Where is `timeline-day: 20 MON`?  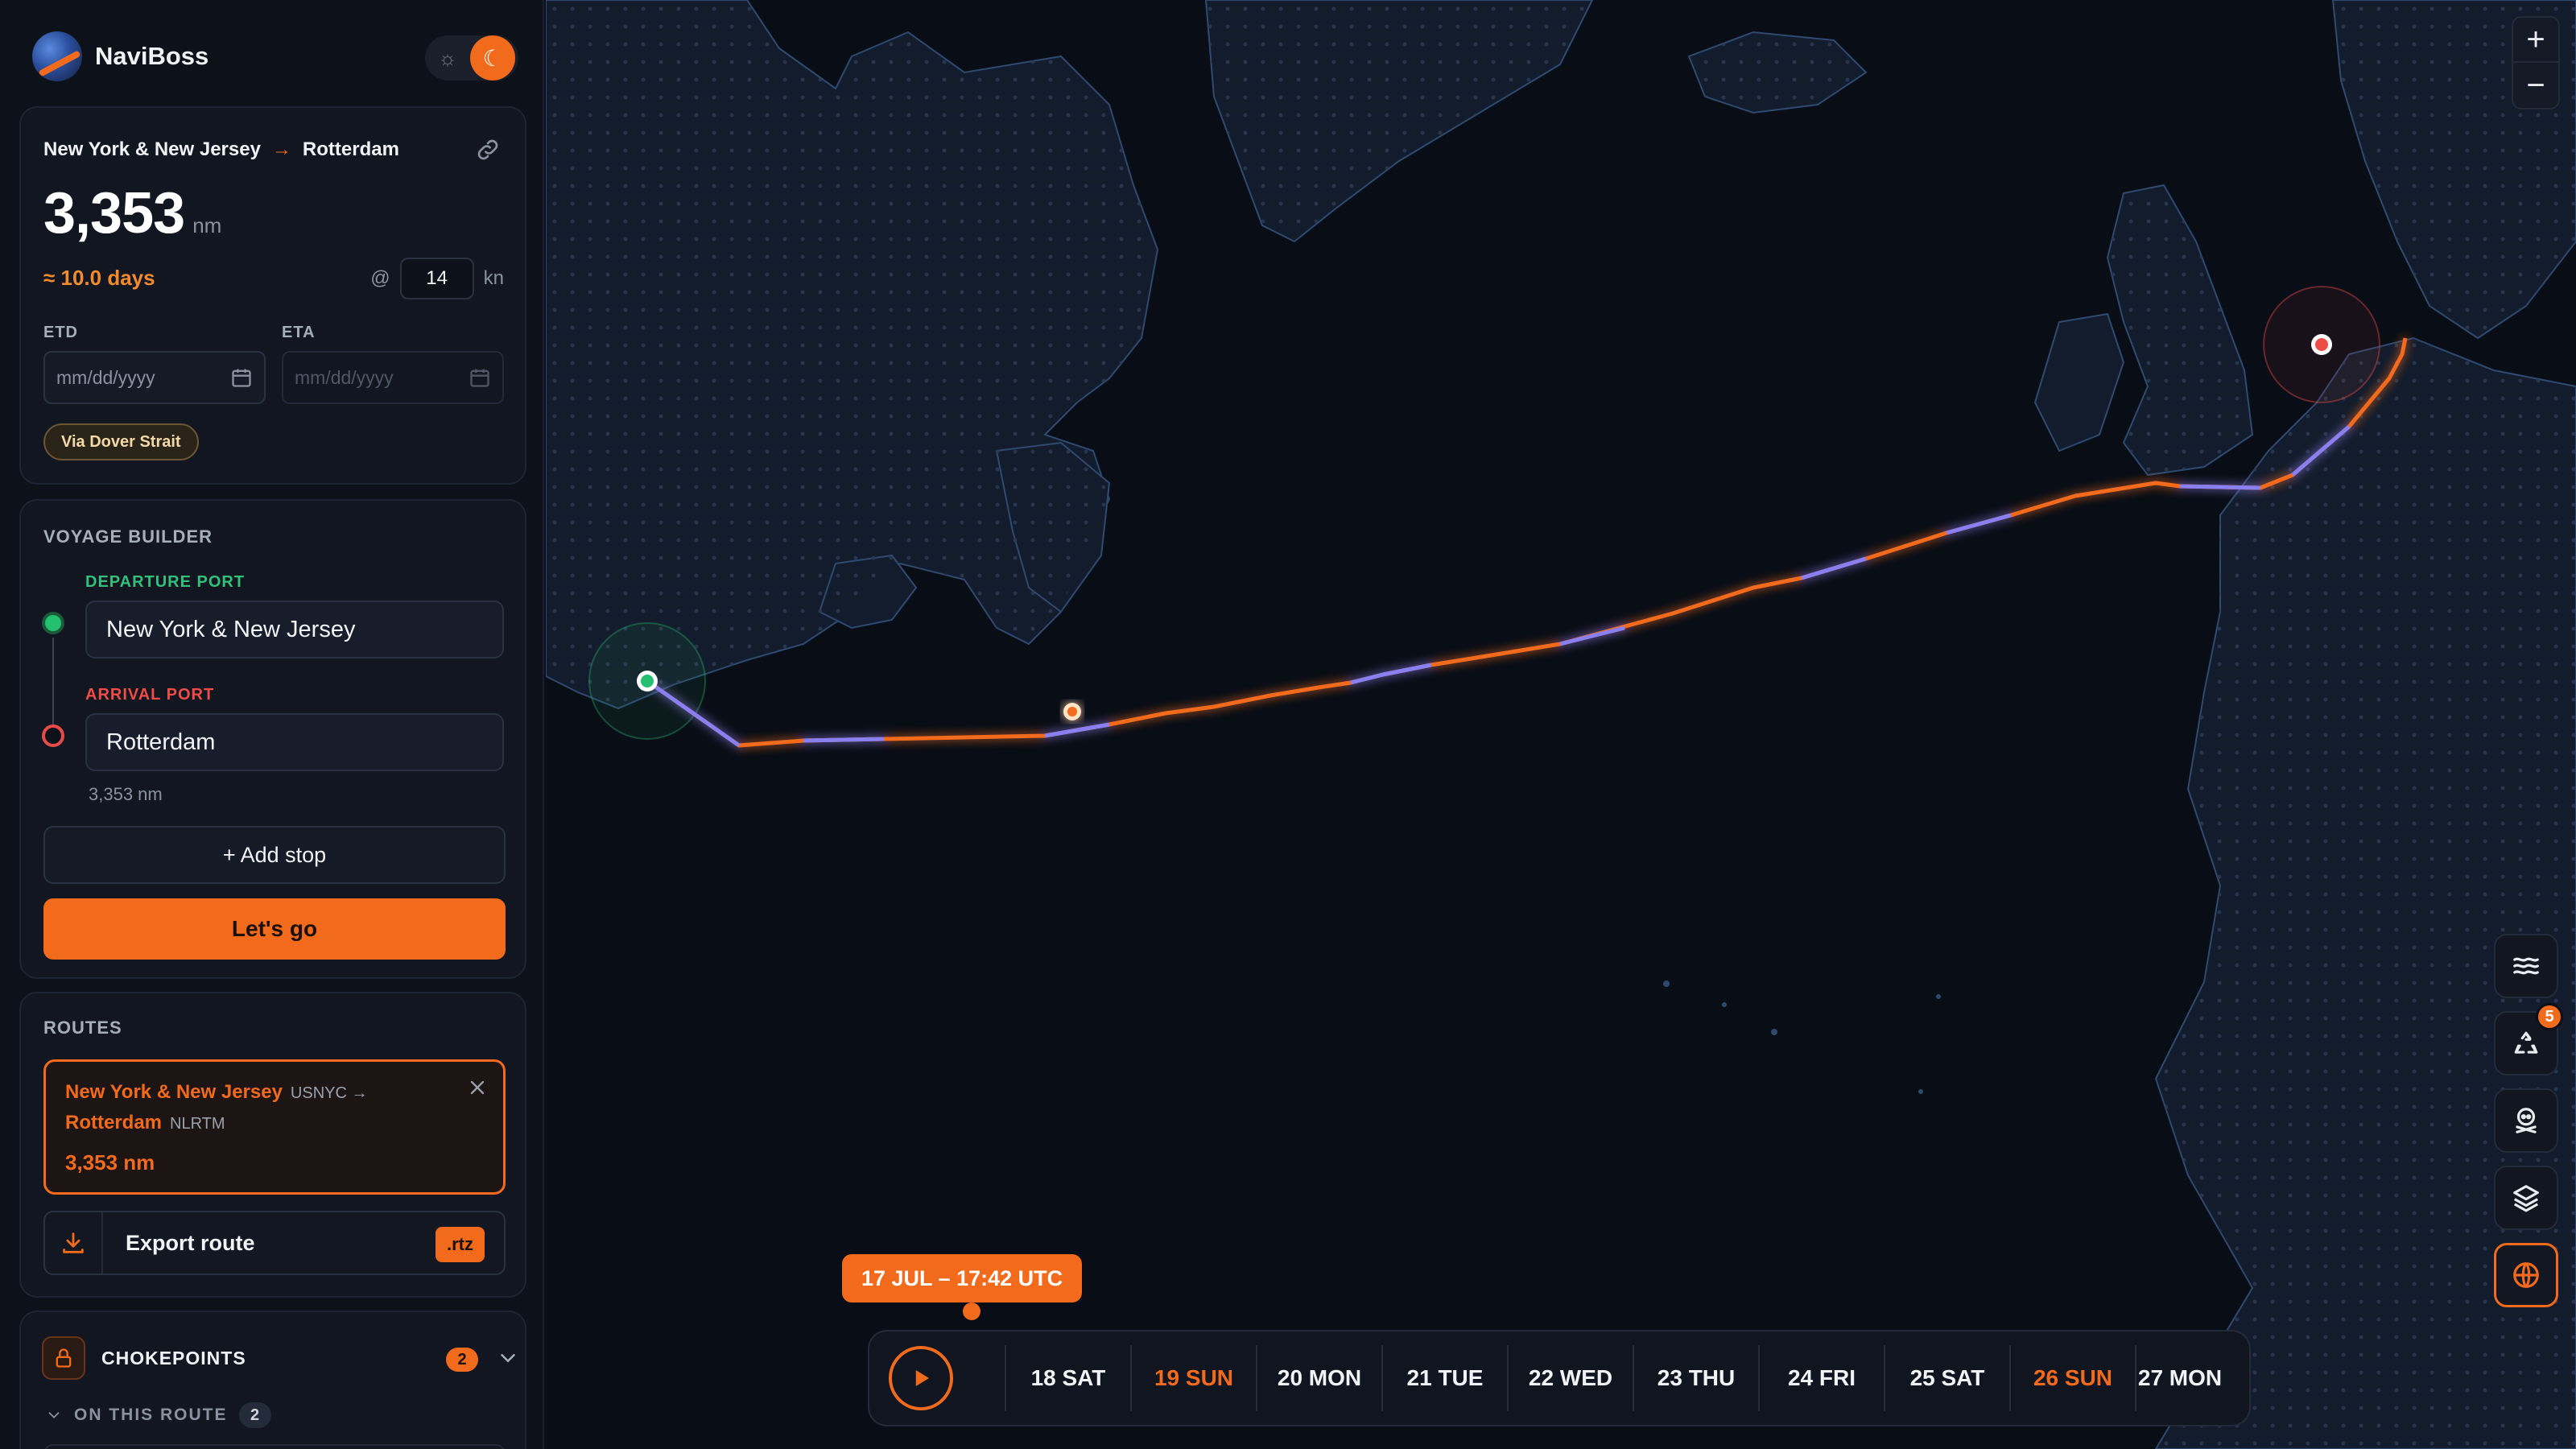
timeline-day: 20 MON is located at coordinates (1318, 1378).